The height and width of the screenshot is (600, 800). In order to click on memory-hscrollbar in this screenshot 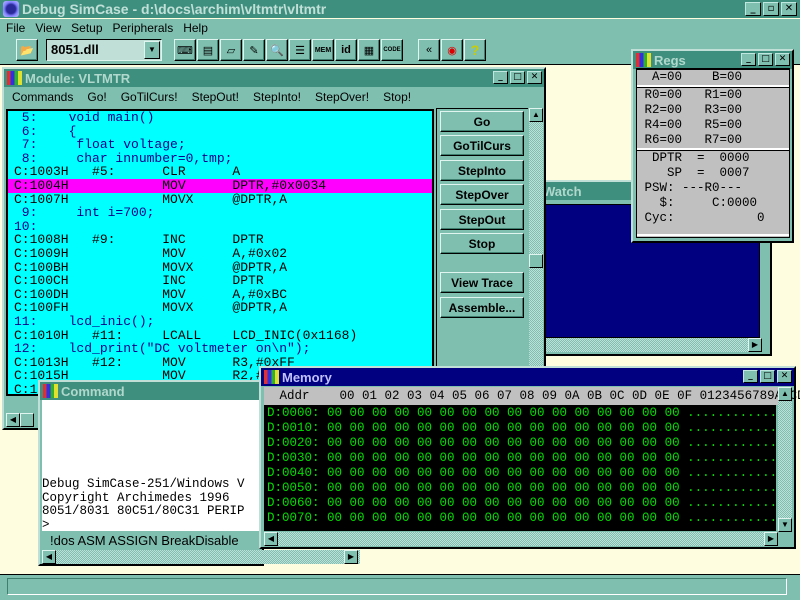, I will do `click(521, 539)`.